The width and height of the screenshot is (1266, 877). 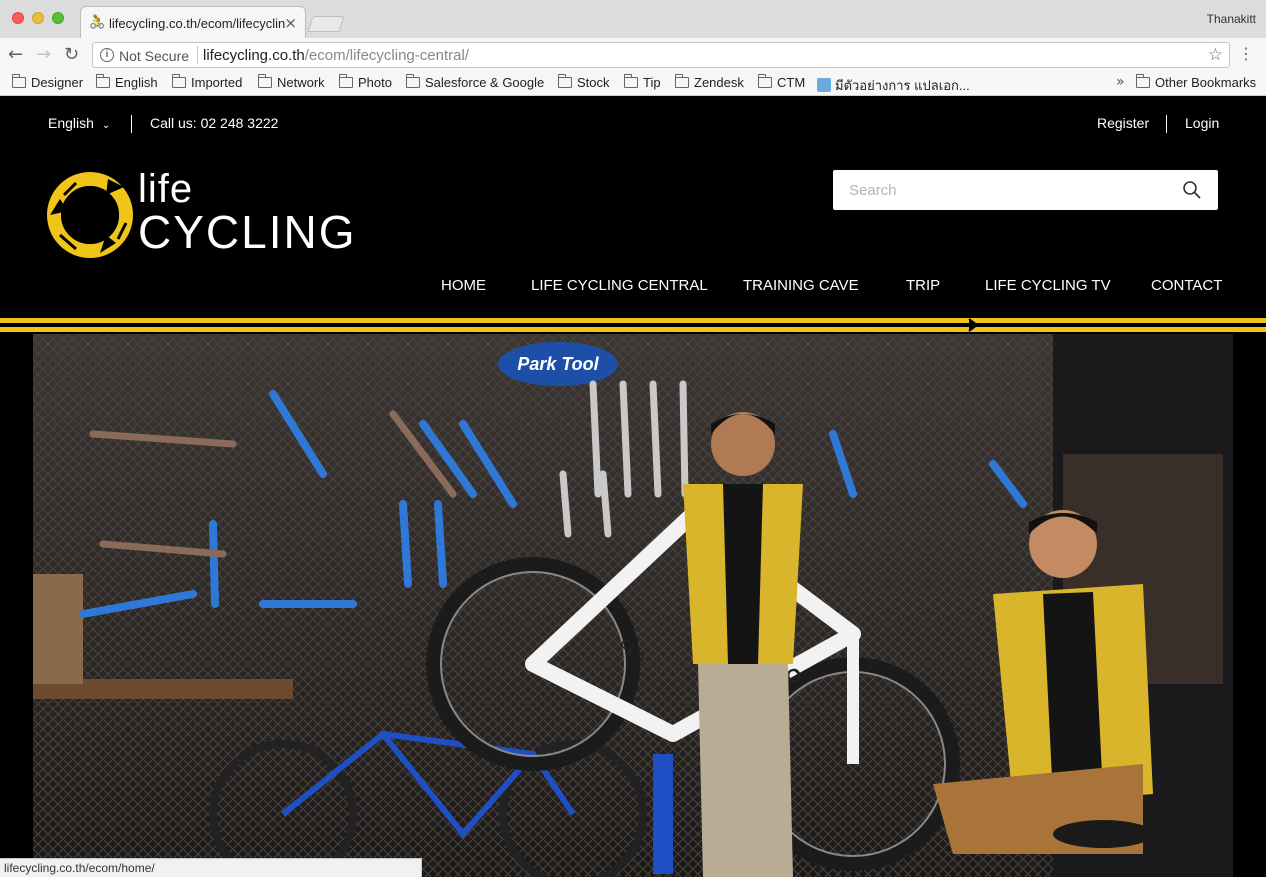 What do you see at coordinates (1206, 82) in the screenshot?
I see `bookmark-label: Other Bookmarks` at bounding box center [1206, 82].